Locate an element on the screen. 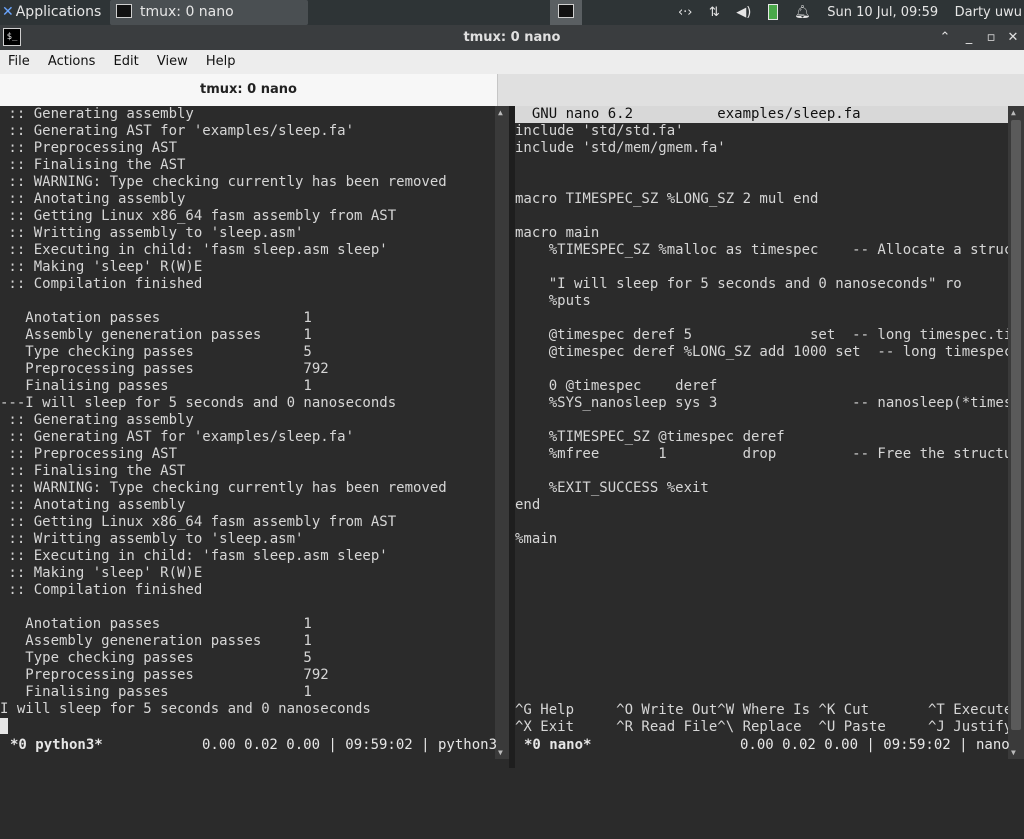  restore-icon: ▫ is located at coordinates (991, 37).